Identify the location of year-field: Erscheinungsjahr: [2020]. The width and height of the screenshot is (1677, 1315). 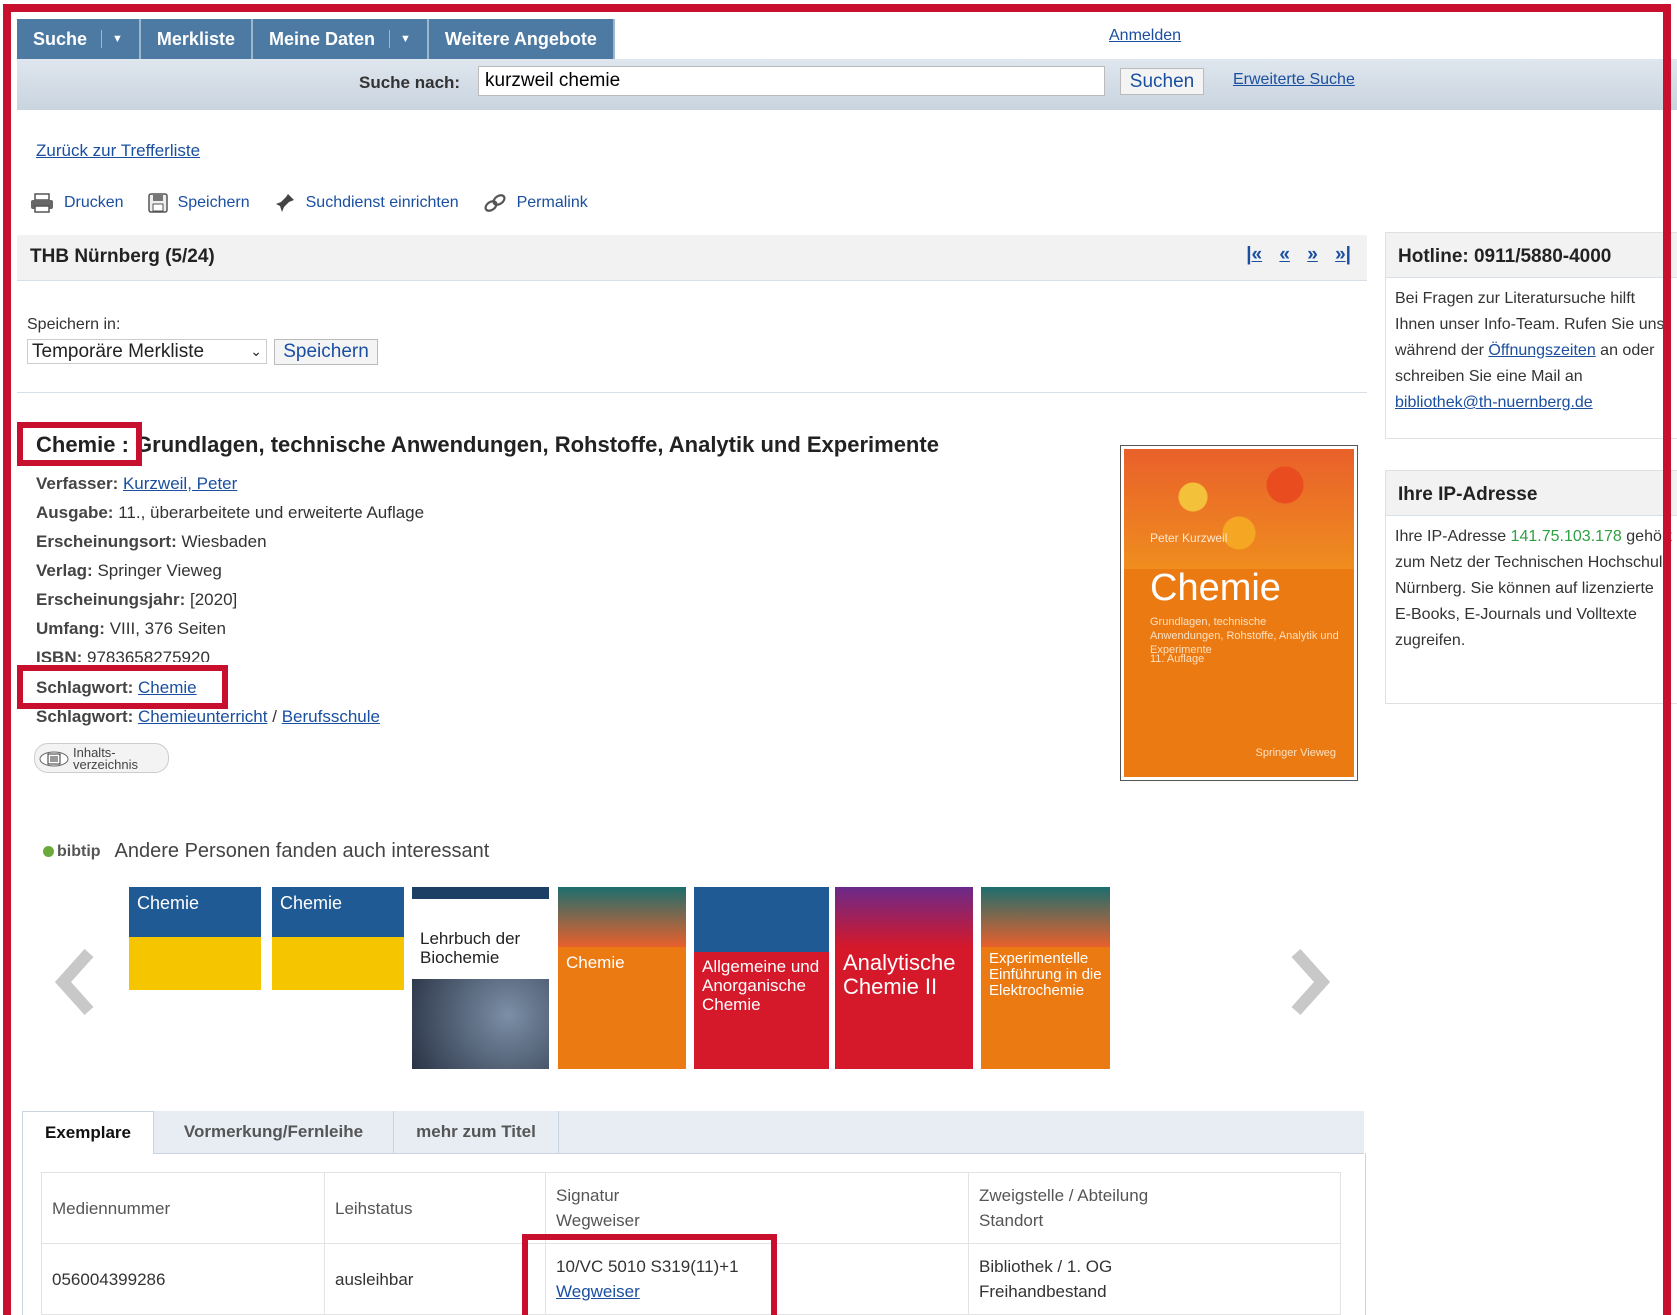
(136, 600).